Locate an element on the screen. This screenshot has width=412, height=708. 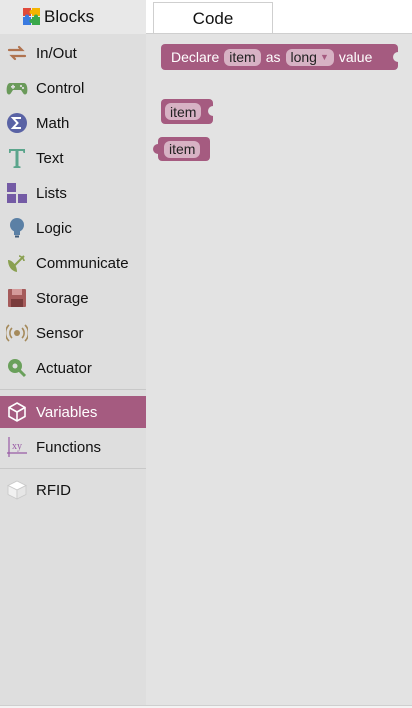
lists-icon is located at coordinates (17, 193).